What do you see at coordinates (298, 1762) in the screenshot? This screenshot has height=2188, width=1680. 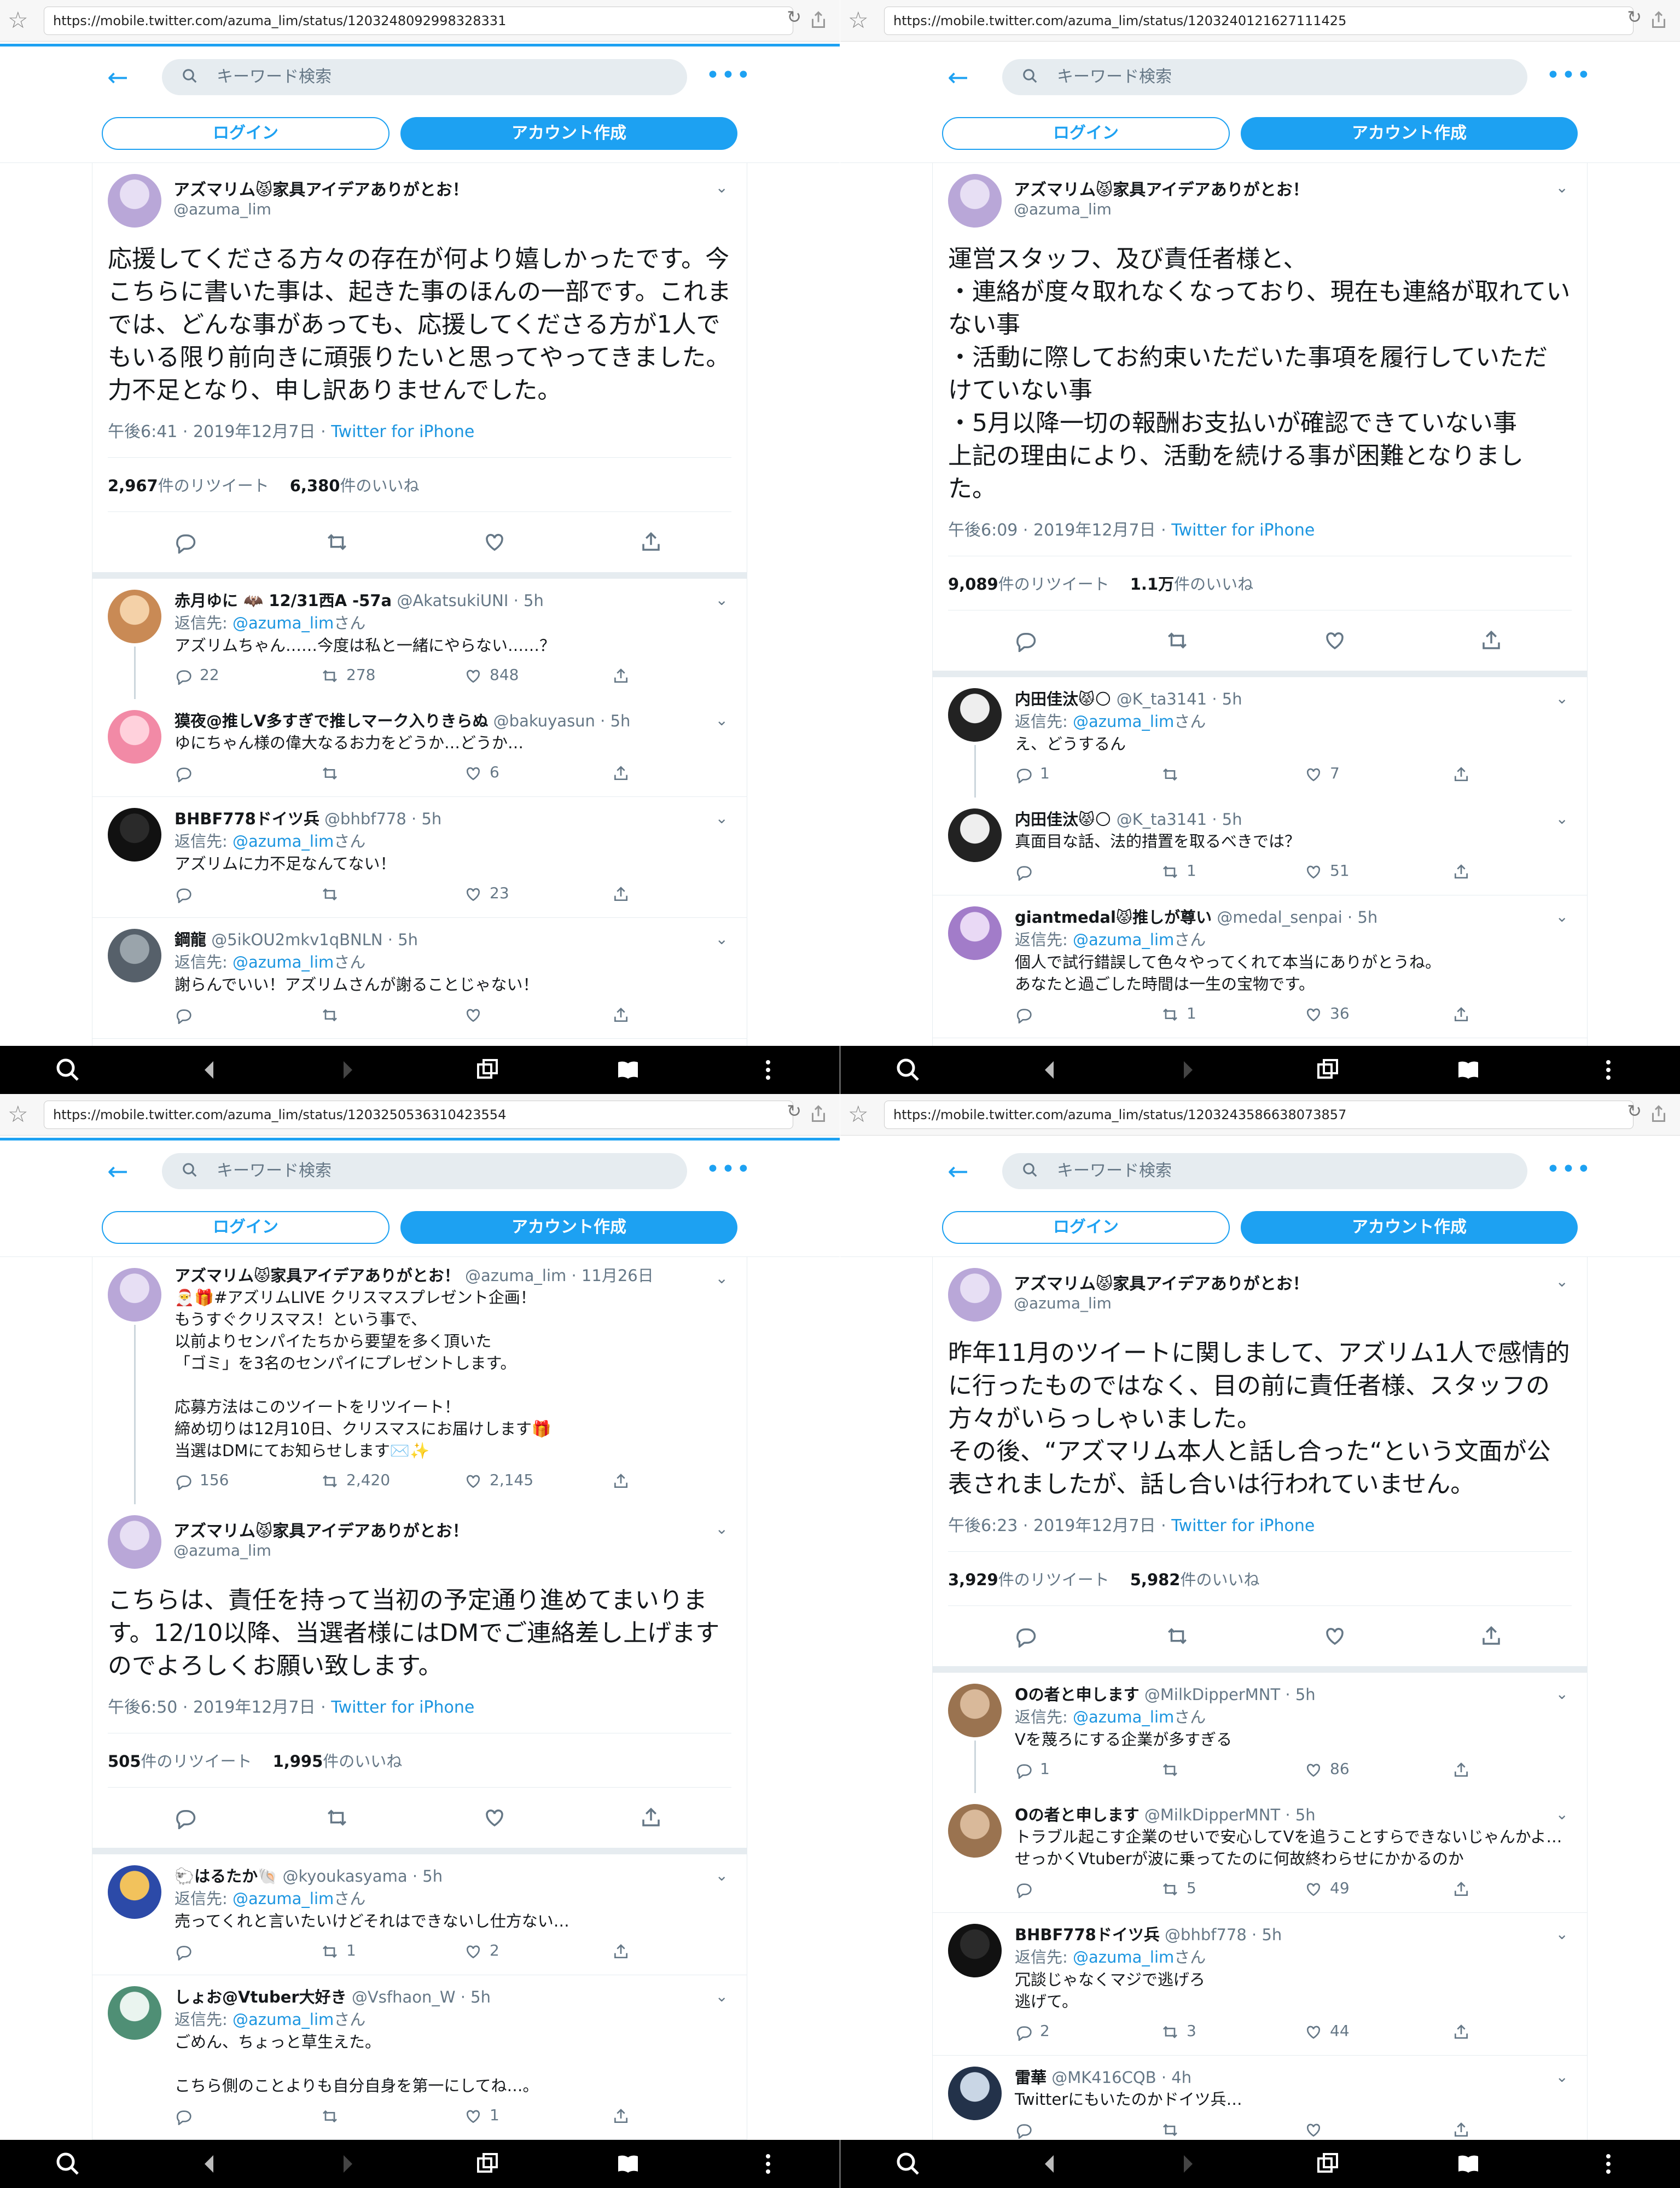 I see `like-count: 1,995` at bounding box center [298, 1762].